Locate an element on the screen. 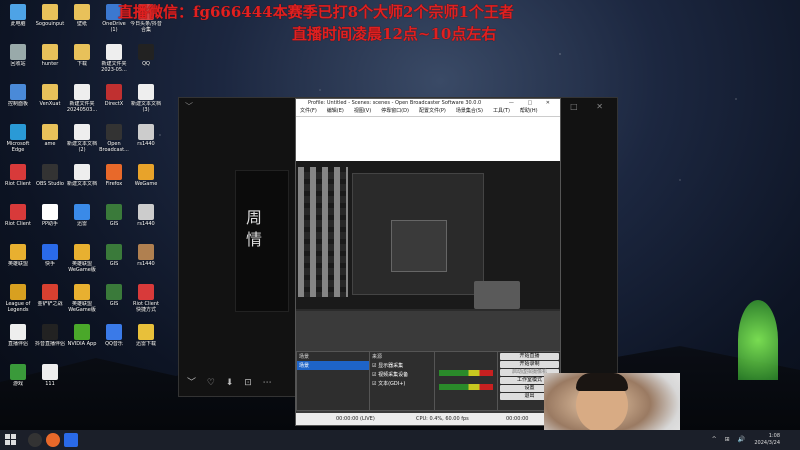  desktop-icon: OBS Studio is located at coordinates (50, 178).